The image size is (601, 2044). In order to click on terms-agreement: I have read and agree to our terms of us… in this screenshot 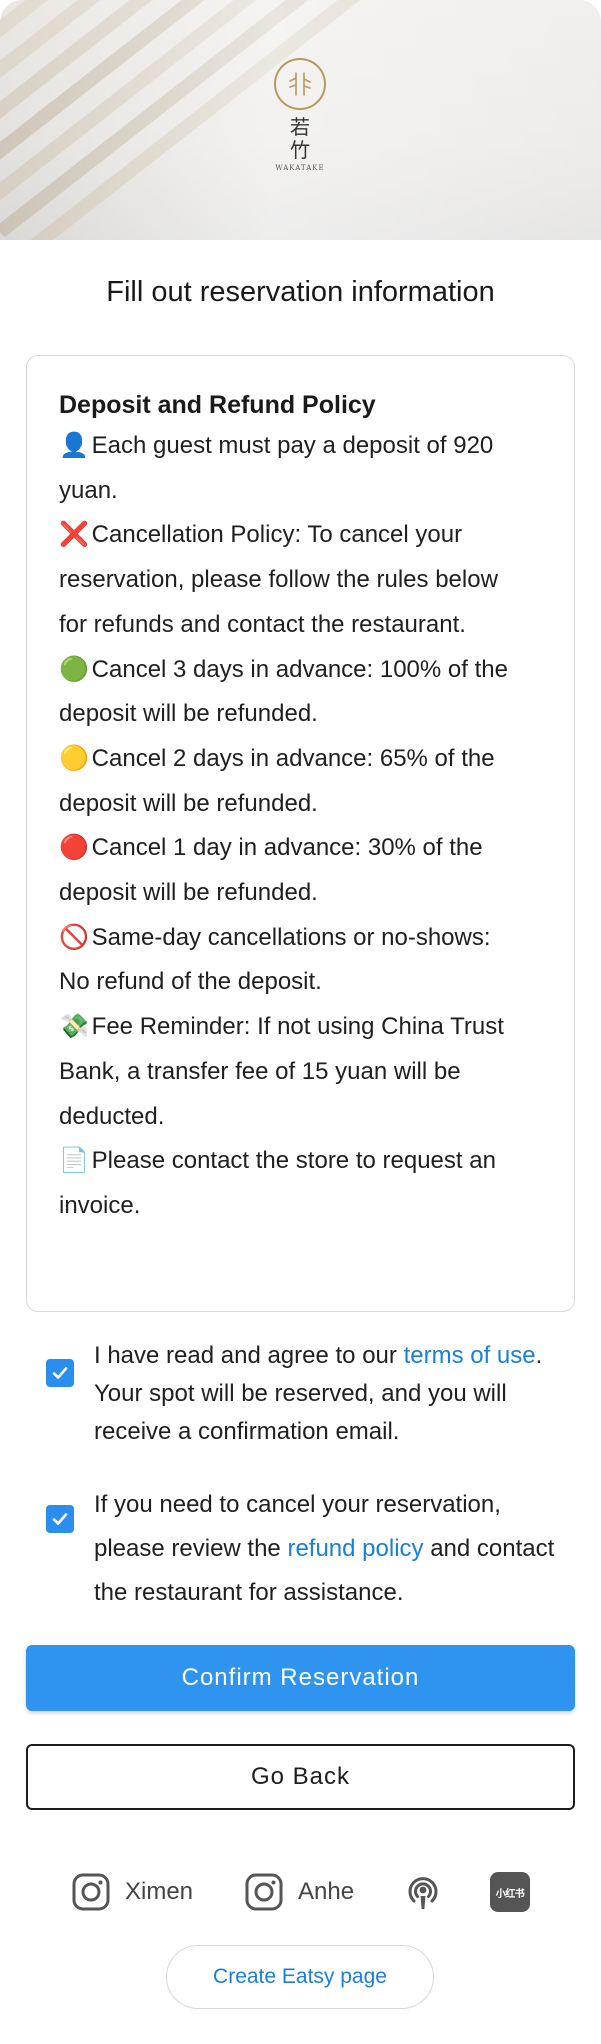, I will do `click(301, 1394)`.